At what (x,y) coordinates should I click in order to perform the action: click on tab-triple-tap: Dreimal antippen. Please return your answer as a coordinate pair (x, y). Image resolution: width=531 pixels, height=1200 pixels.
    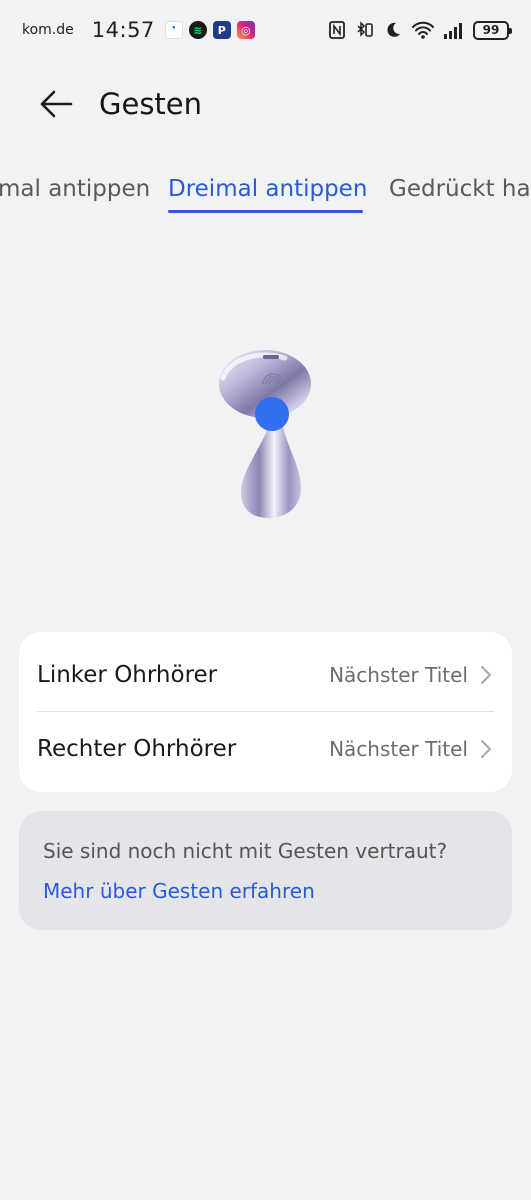
    Looking at the image, I should click on (267, 189).